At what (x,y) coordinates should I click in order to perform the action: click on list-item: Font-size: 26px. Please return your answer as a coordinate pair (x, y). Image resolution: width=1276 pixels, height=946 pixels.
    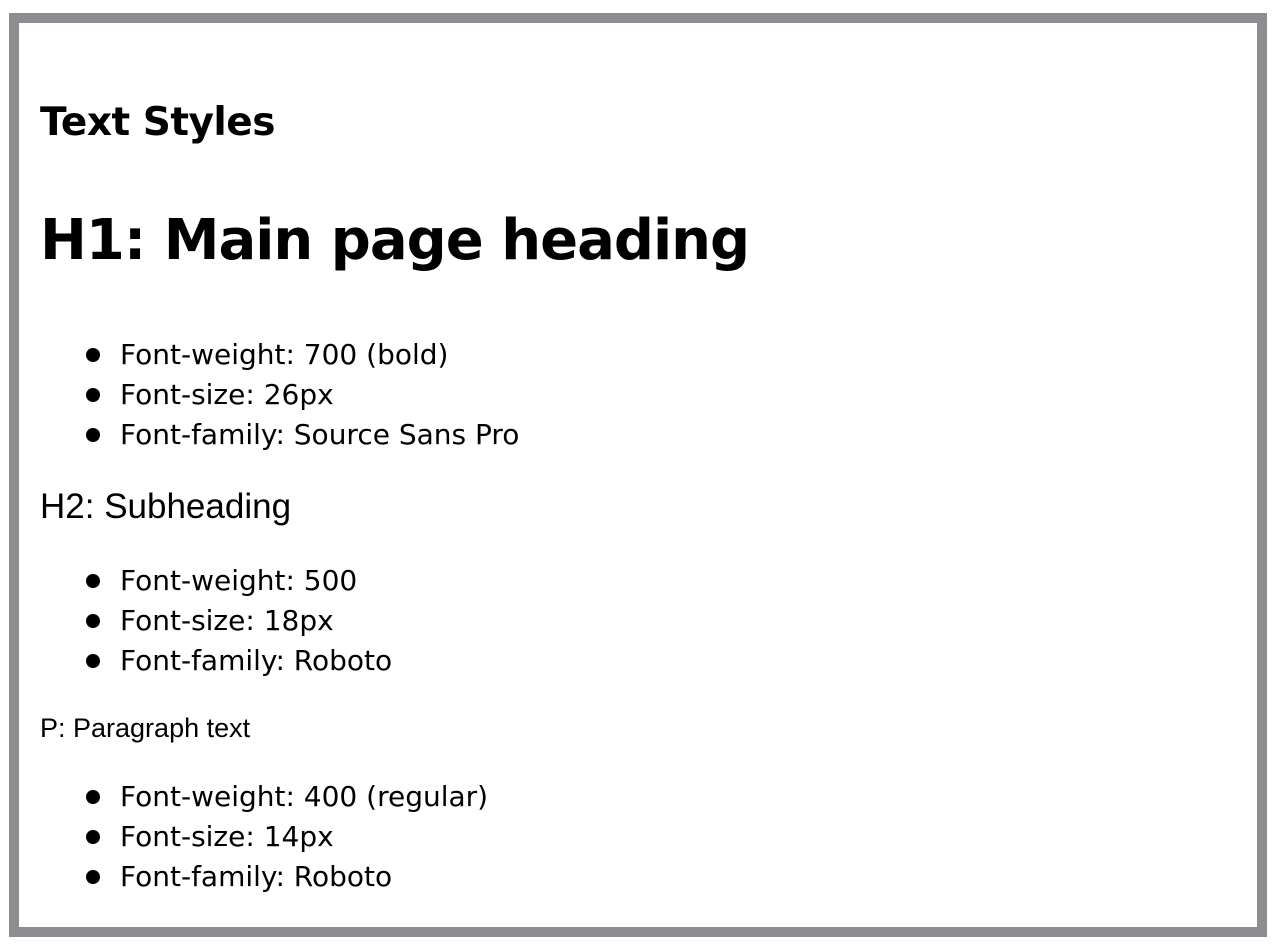
    Looking at the image, I should click on (279, 395).